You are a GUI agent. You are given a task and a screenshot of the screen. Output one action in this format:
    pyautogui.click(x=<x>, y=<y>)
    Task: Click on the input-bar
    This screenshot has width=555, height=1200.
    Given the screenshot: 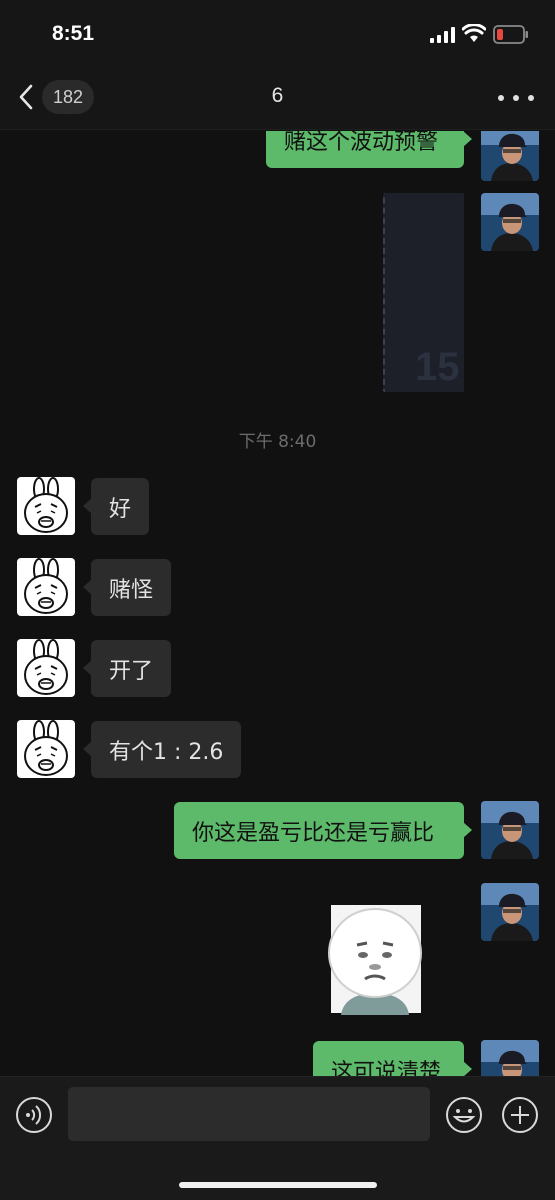 What is the action you would take?
    pyautogui.click(x=277, y=1138)
    